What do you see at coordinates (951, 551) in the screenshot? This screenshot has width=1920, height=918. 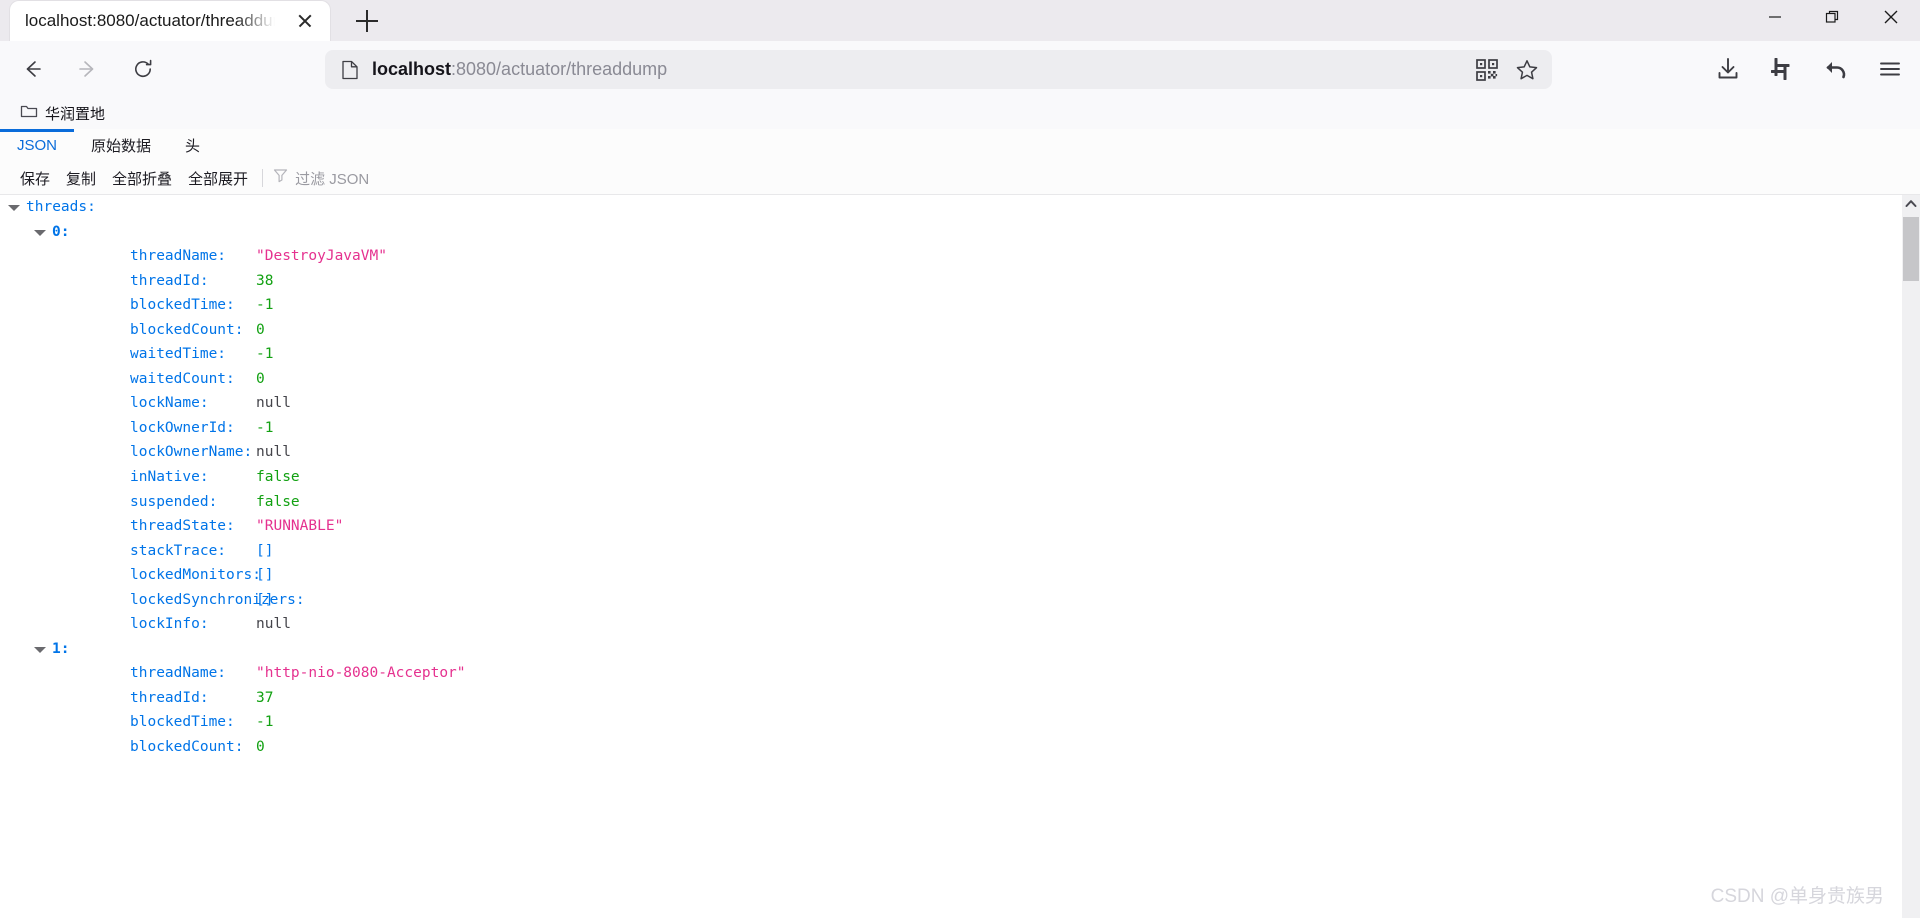 I see `json-row: stackTrace: []` at bounding box center [951, 551].